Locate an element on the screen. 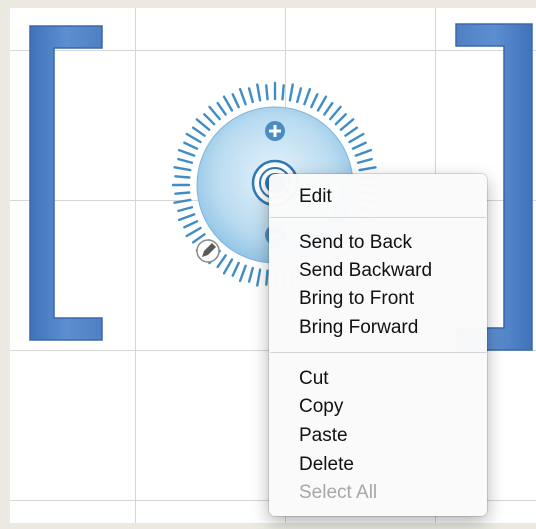 The image size is (536, 529). menu-item-copy: Copy is located at coordinates (321, 407).